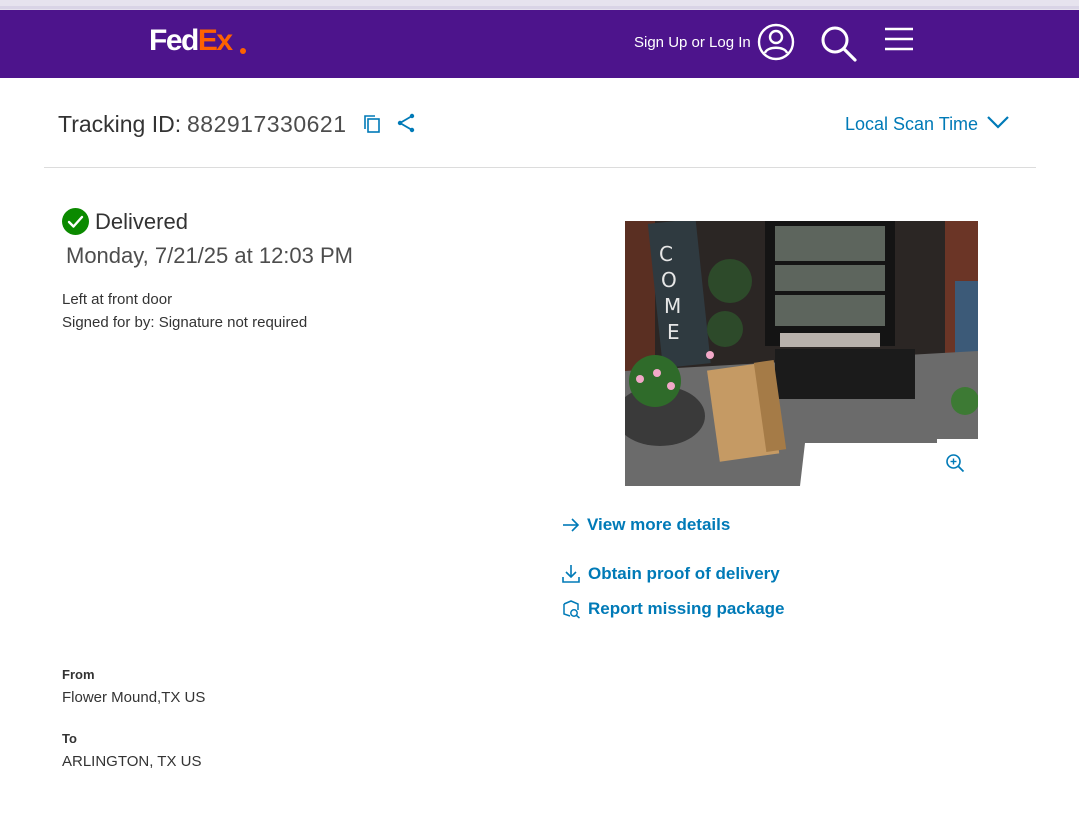 This screenshot has height=814, width=1079. Describe the element at coordinates (899, 39) in the screenshot. I see `menu-icon` at that location.